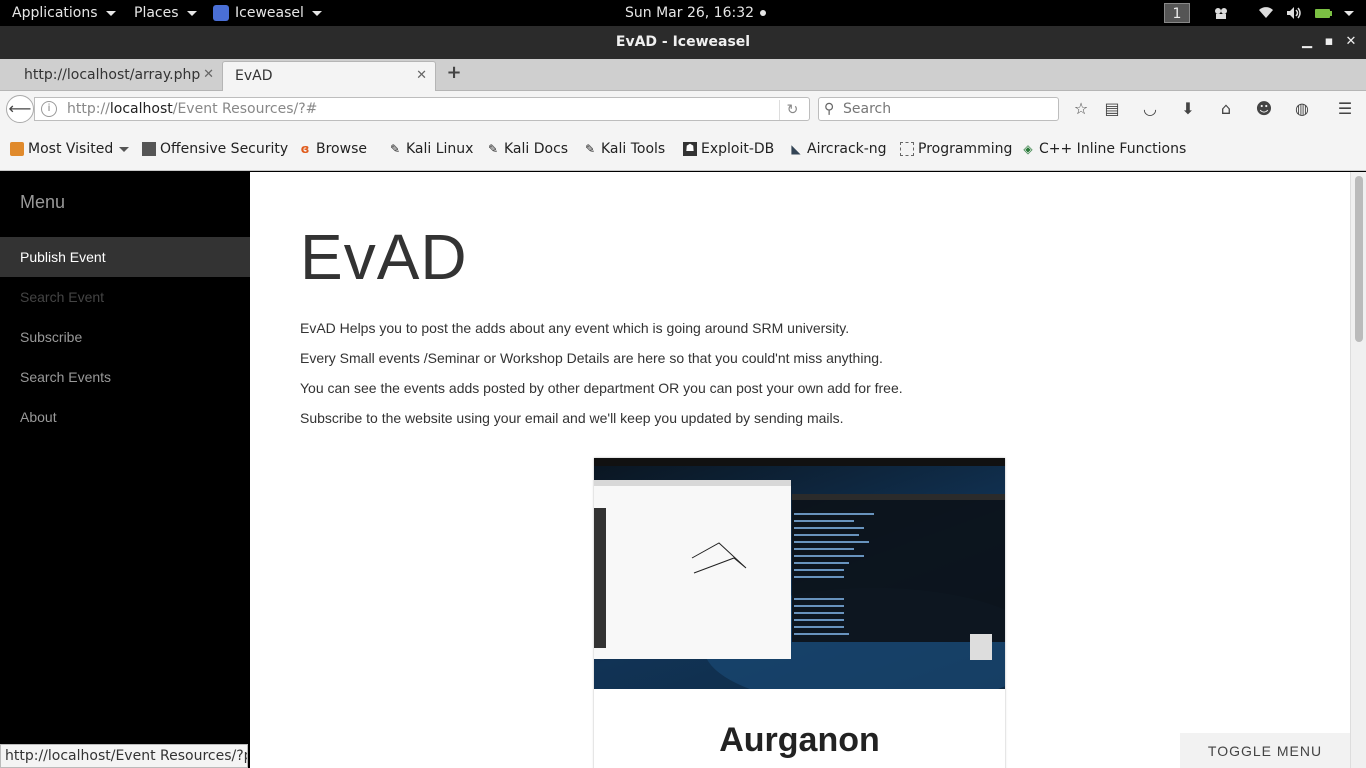  What do you see at coordinates (384, 257) in the screenshot?
I see `page-title: EvAD` at bounding box center [384, 257].